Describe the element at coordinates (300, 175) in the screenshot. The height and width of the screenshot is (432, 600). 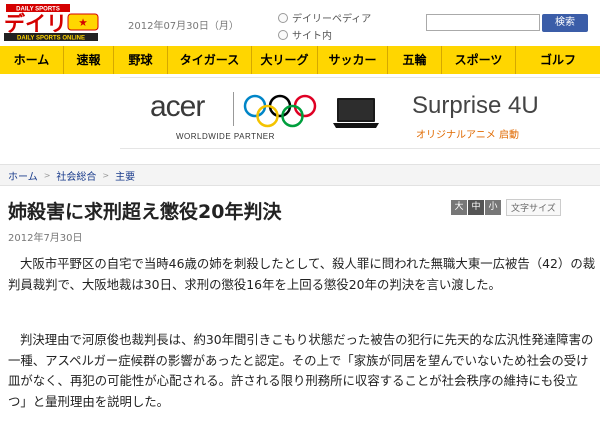
I see `breadcrumb: ホーム > 社会総合 > 主要` at that location.